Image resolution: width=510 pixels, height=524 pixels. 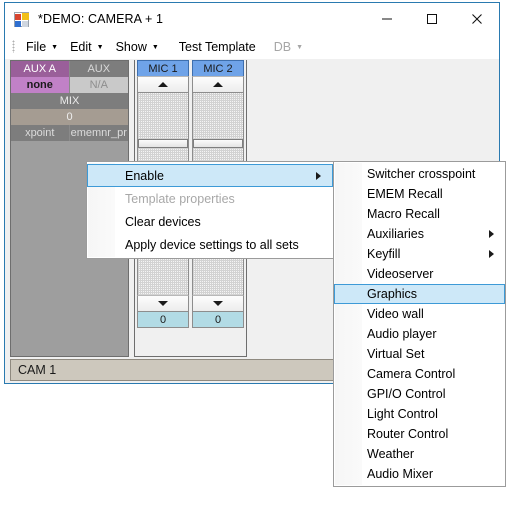 What do you see at coordinates (408, 434) in the screenshot?
I see `submenu-item-router-control-label: Router Control` at bounding box center [408, 434].